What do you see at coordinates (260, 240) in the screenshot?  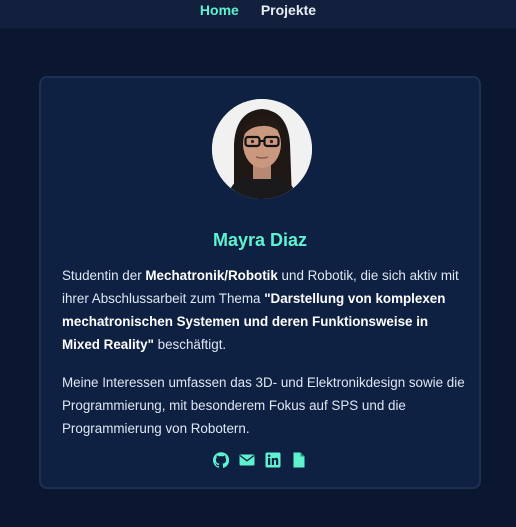 I see `profile-name: Mayra Diaz` at bounding box center [260, 240].